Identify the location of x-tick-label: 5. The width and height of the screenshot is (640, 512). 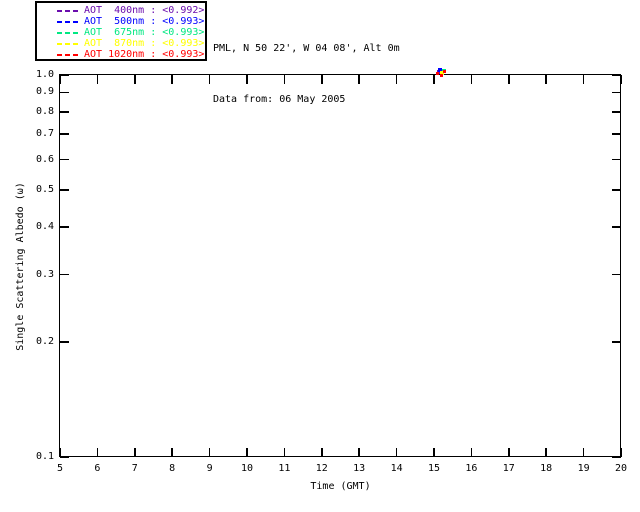
(60, 468).